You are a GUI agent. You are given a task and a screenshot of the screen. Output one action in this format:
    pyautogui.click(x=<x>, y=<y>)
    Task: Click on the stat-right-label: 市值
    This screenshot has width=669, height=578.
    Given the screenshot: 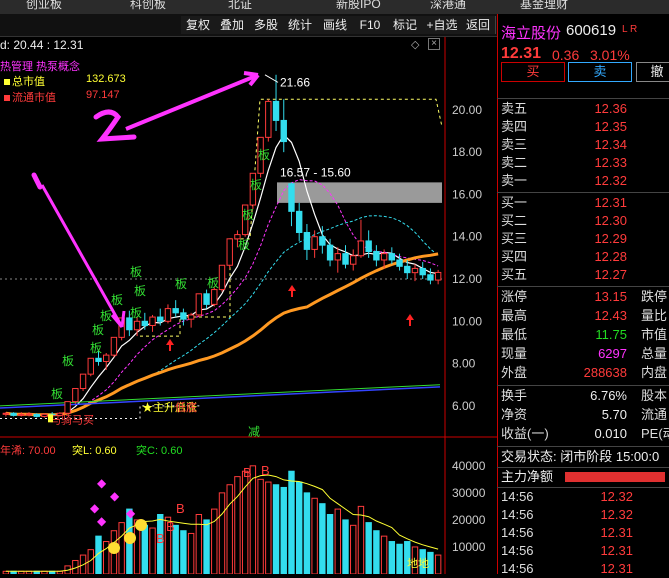 What is the action you would take?
    pyautogui.click(x=654, y=334)
    